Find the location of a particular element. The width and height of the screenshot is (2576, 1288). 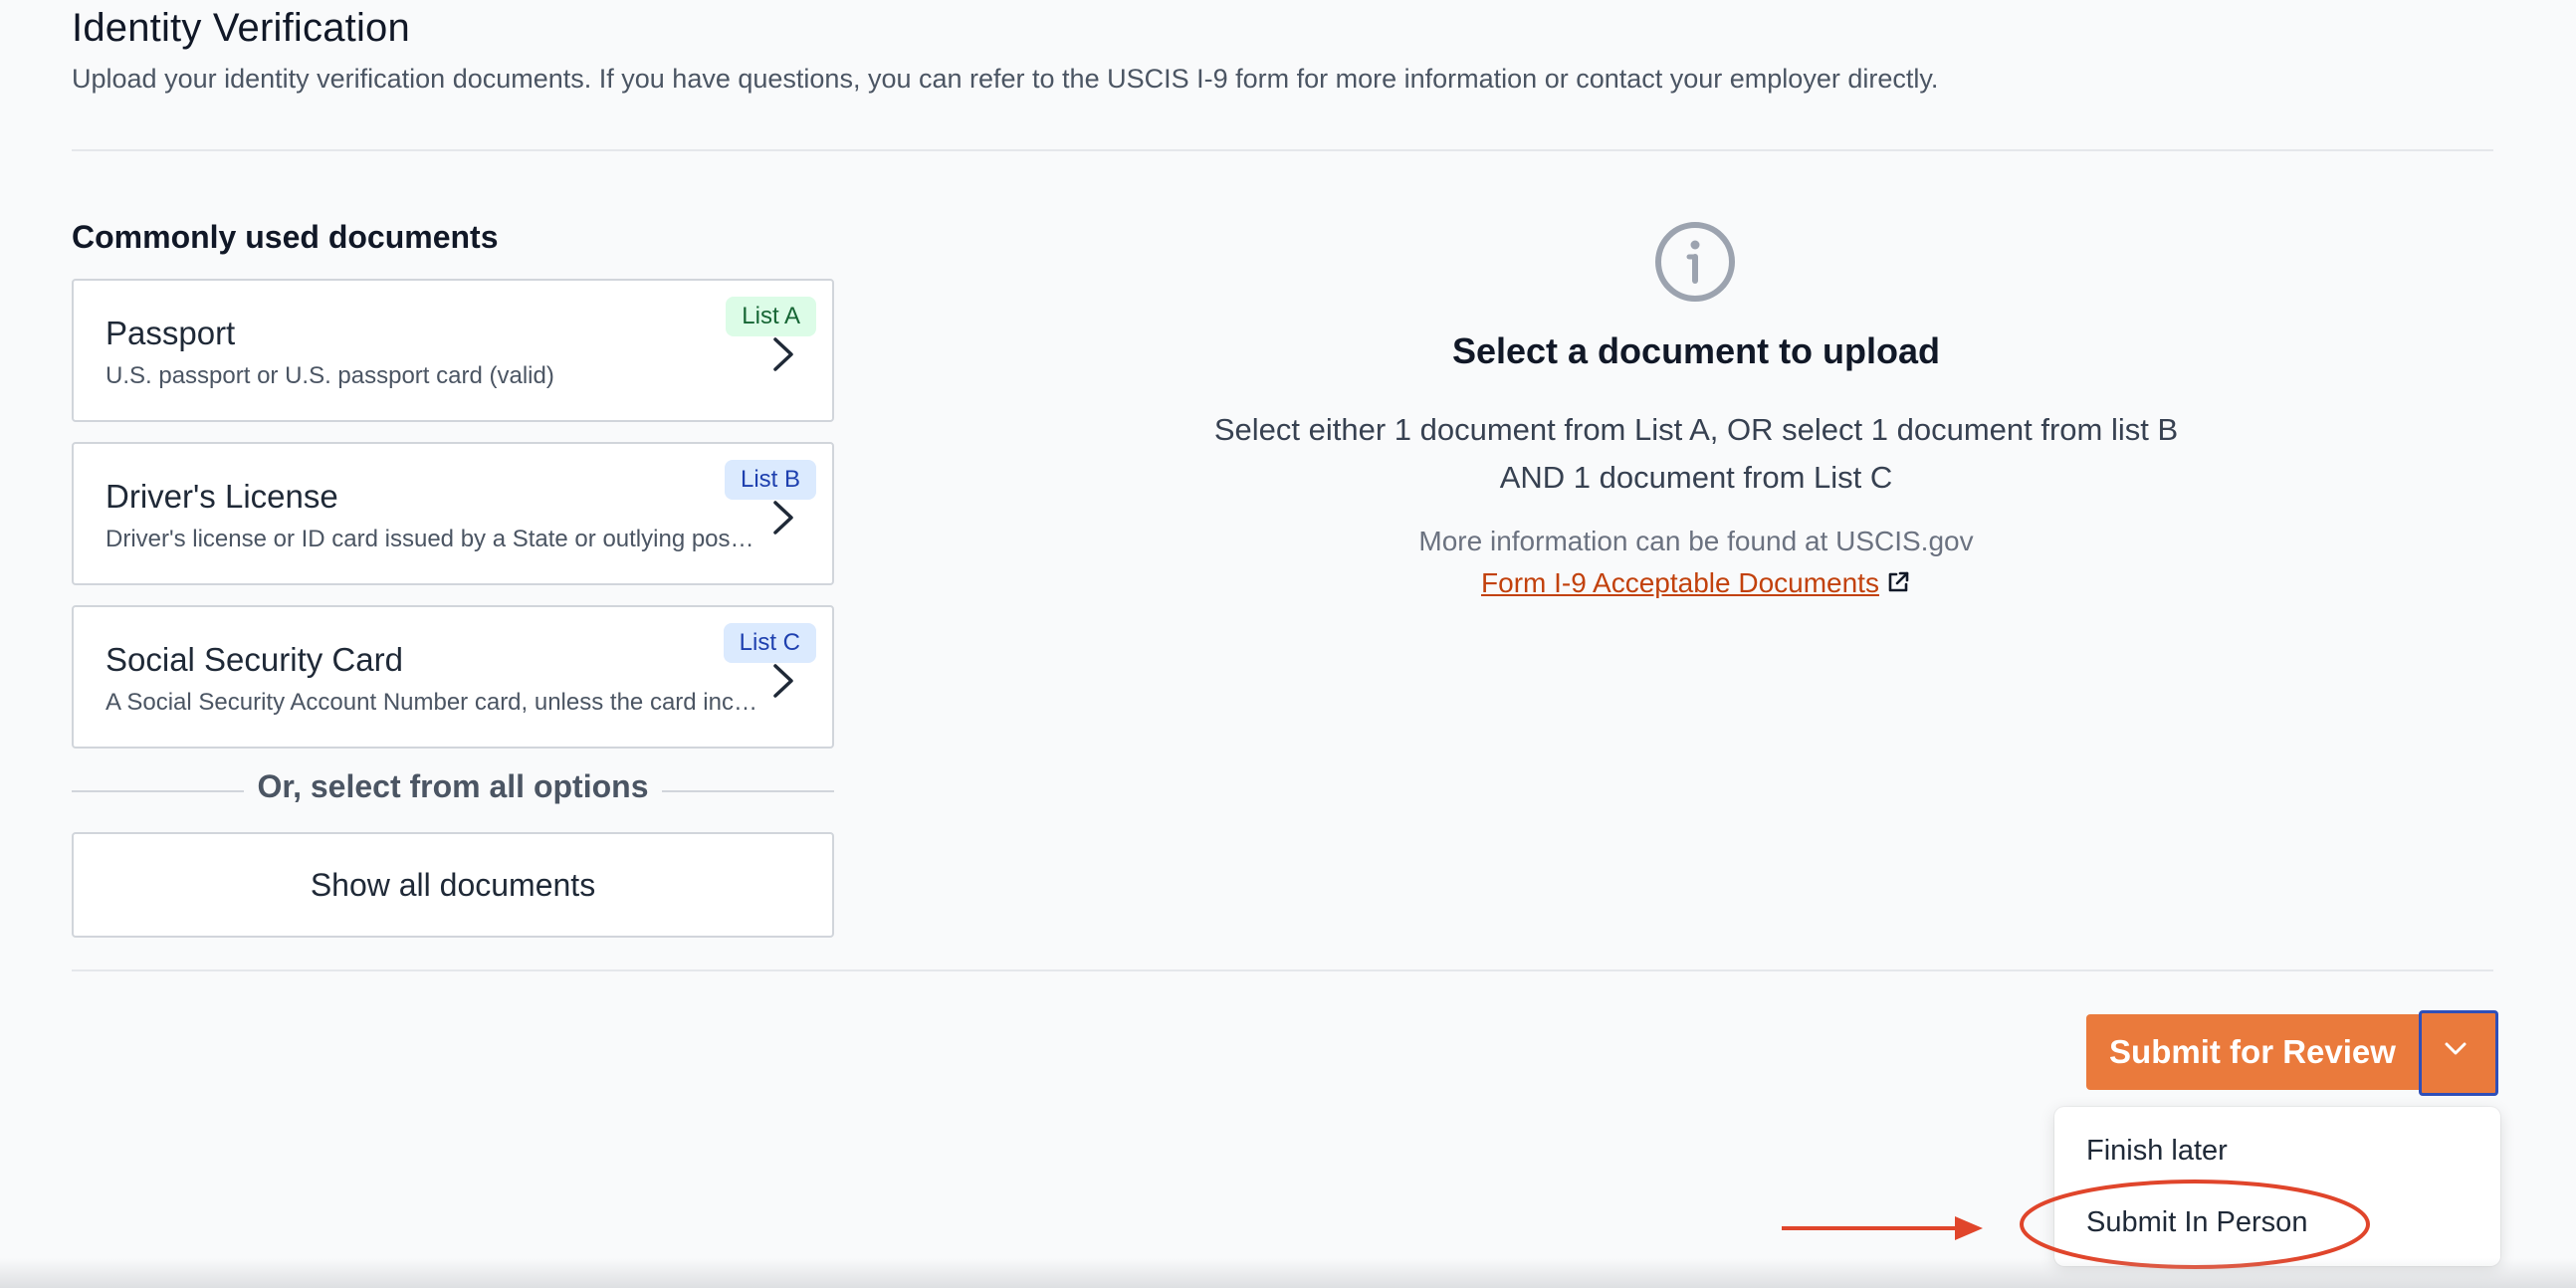

show-all-documents-button: Show all documents is located at coordinates (453, 885).